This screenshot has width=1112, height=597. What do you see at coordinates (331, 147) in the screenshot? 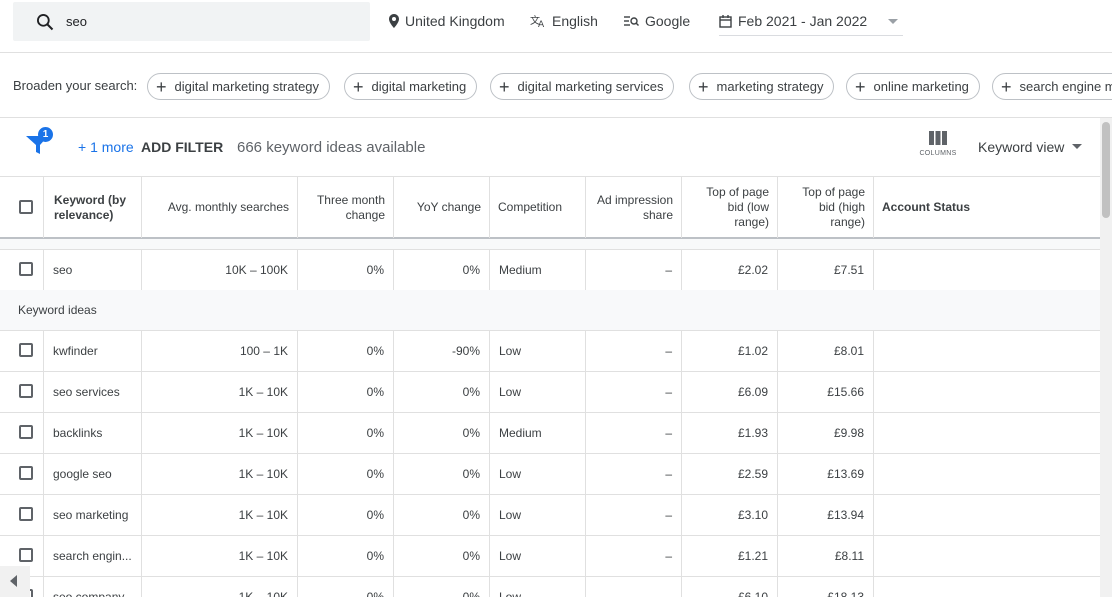
I see `keyword-ideas-count: 666 keyword ideas available` at bounding box center [331, 147].